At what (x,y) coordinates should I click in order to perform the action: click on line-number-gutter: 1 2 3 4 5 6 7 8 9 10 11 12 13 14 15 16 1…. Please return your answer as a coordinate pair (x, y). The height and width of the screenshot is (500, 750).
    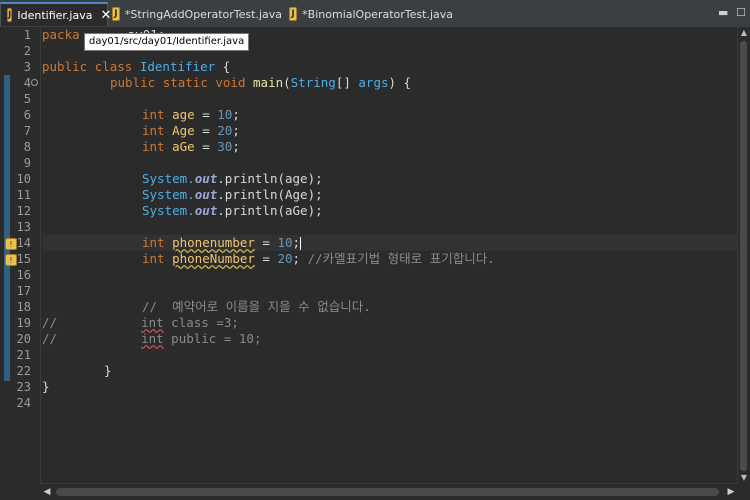
    Looking at the image, I should click on (20, 255).